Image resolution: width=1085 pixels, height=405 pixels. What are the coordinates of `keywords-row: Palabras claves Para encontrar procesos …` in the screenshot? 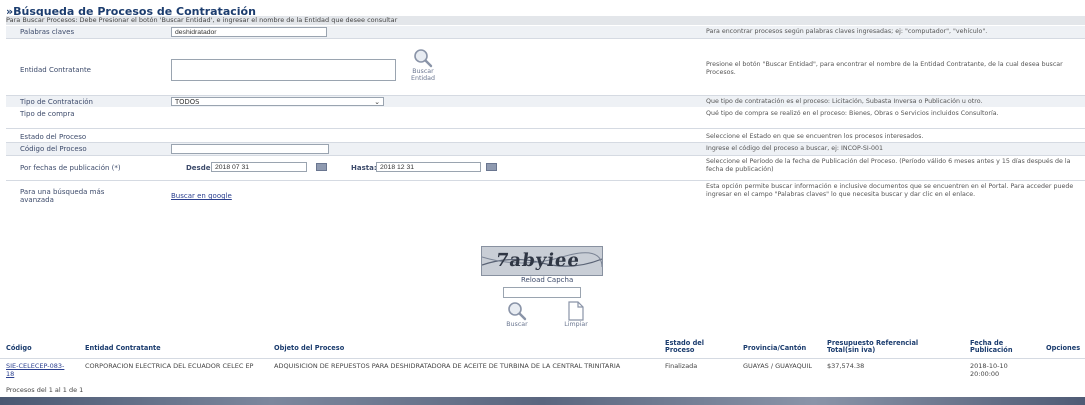 It's located at (545, 32).